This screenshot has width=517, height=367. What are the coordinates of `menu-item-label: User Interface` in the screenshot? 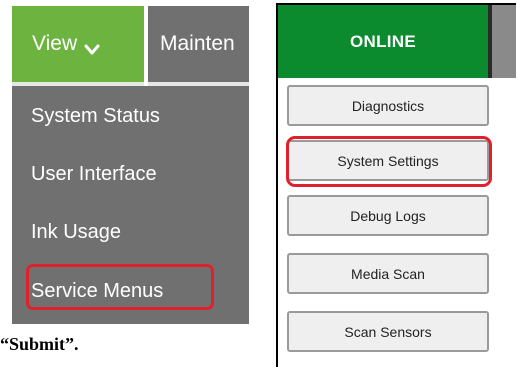 It's located at (94, 173).